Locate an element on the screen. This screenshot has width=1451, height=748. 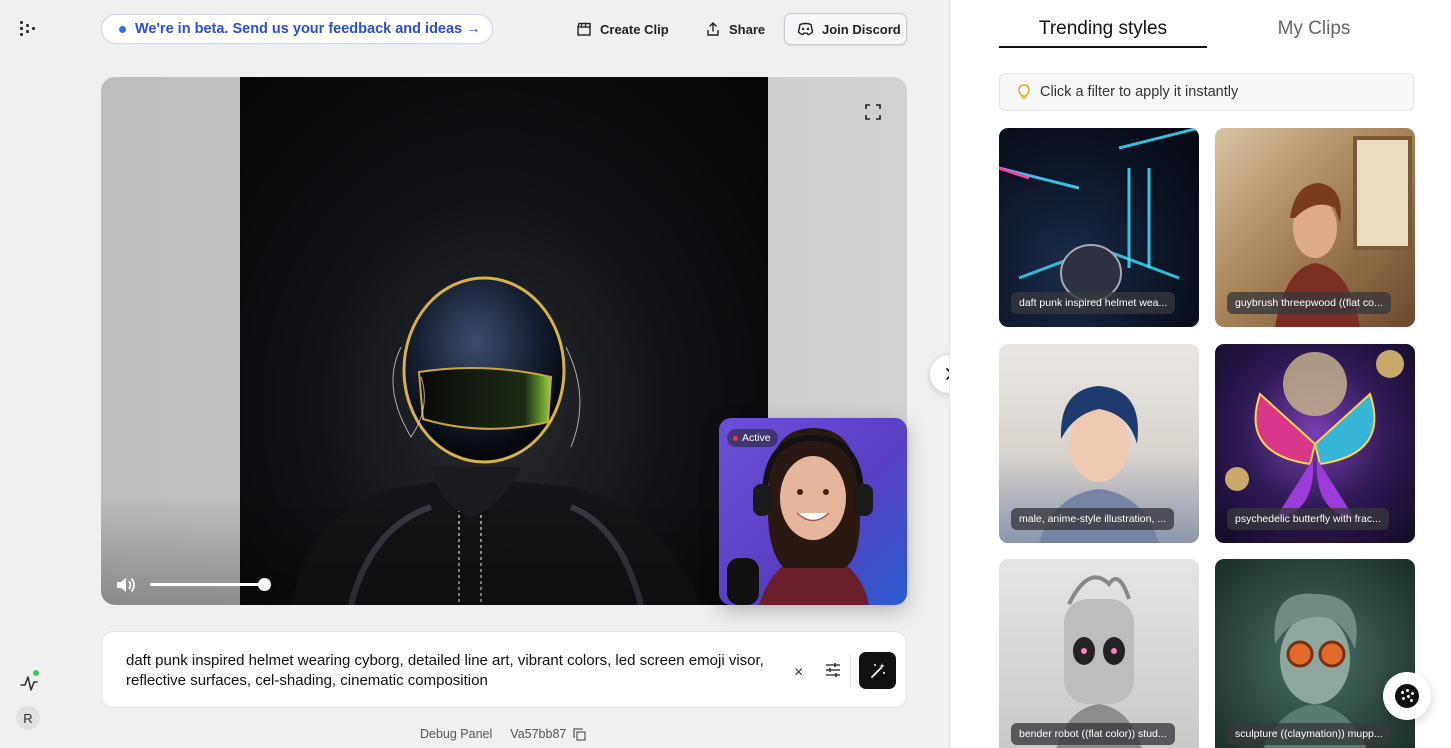
webcam-status-label: Active is located at coordinates (756, 438).